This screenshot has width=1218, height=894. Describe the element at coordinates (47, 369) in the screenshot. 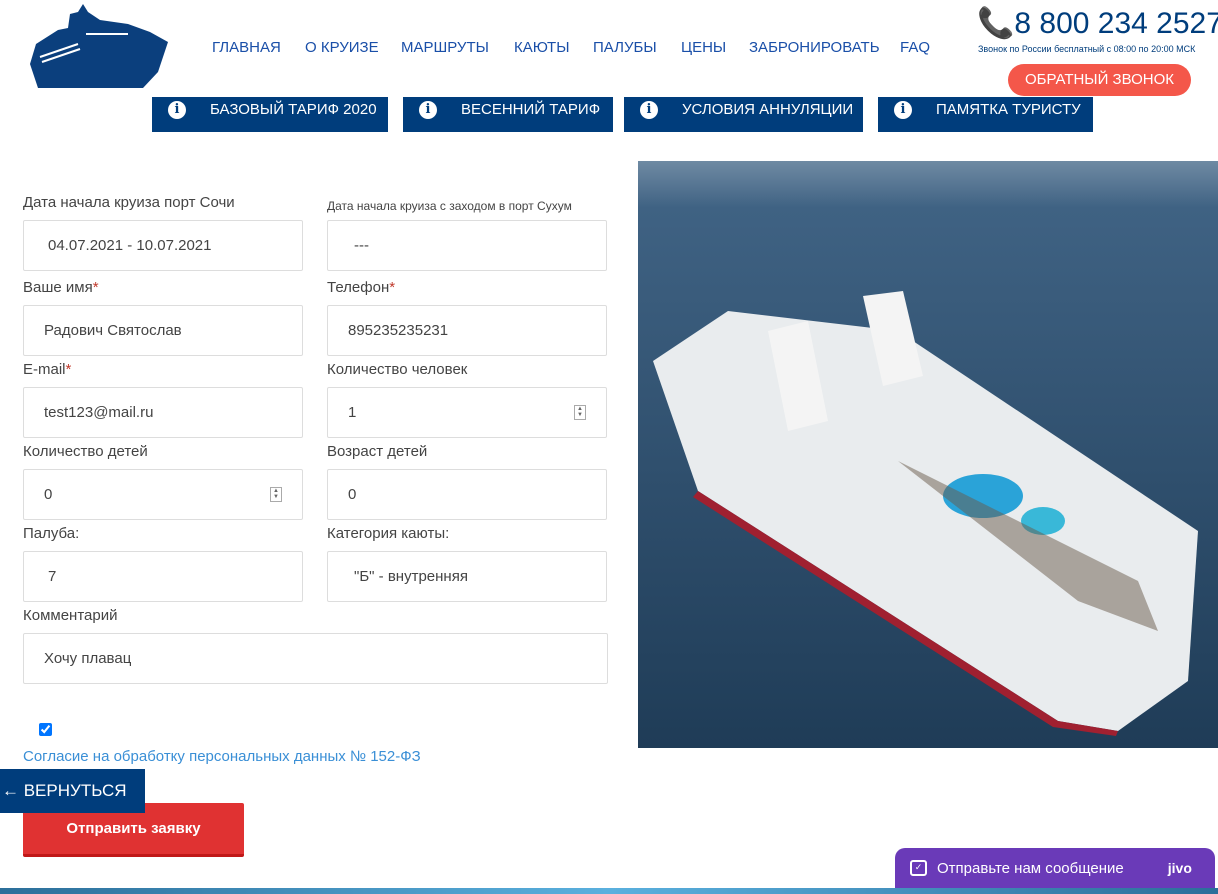

I see `label-email: E-mail*` at that location.